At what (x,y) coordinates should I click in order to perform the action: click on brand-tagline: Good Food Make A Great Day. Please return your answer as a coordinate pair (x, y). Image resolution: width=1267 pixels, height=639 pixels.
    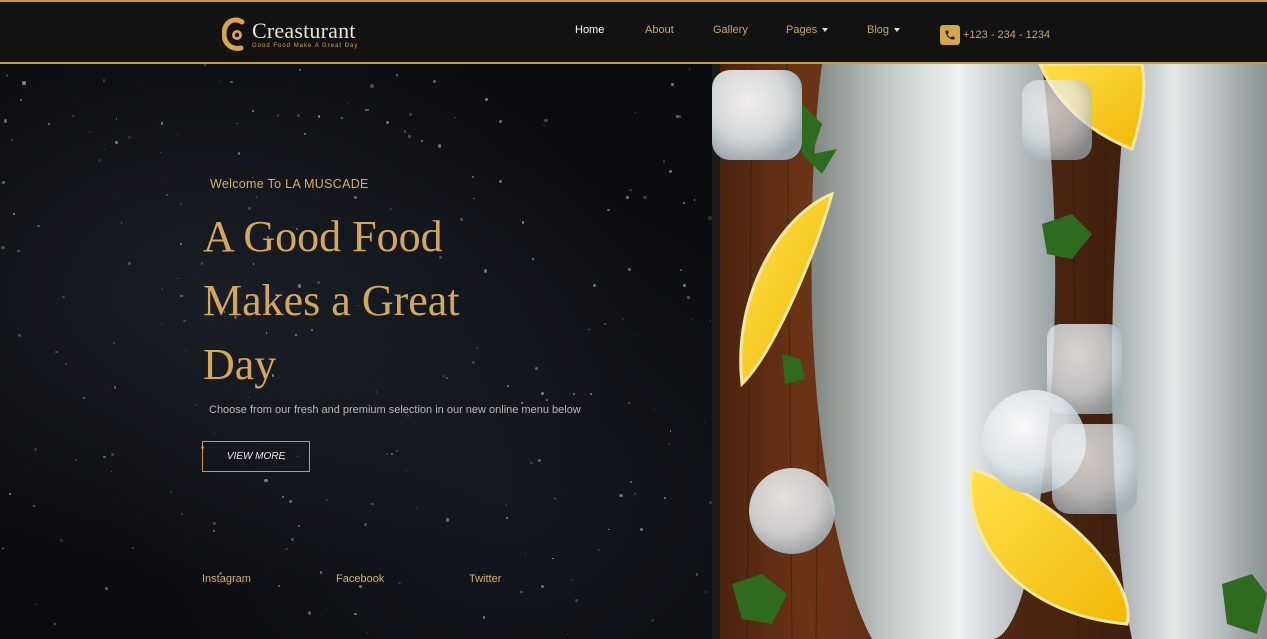
    Looking at the image, I should click on (305, 45).